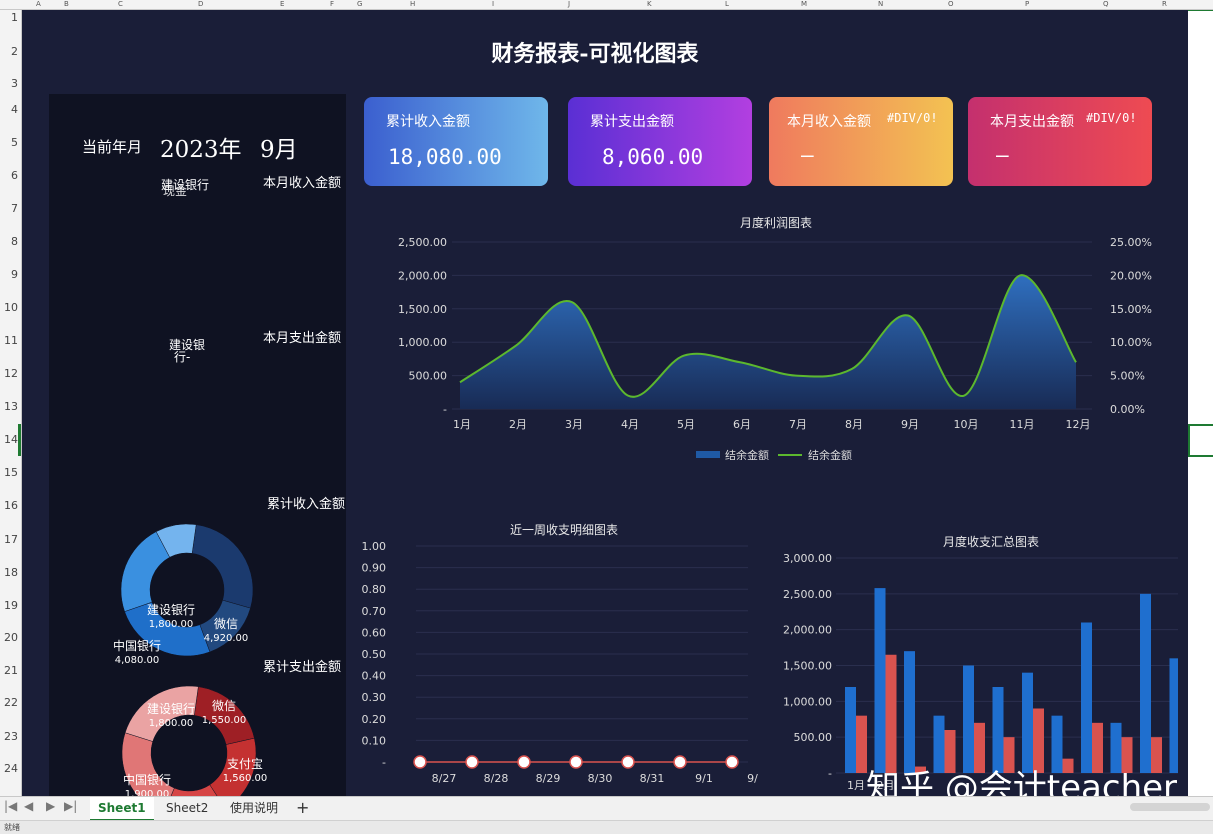  What do you see at coordinates (1170, 807) in the screenshot?
I see `horizontal-scrollbar` at bounding box center [1170, 807].